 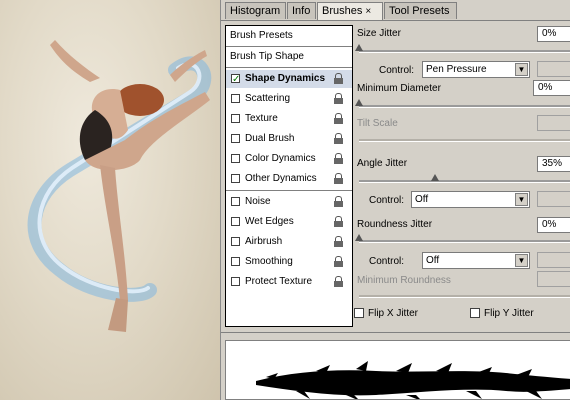 I want to click on checkbox-smoothing, so click(x=235, y=261).